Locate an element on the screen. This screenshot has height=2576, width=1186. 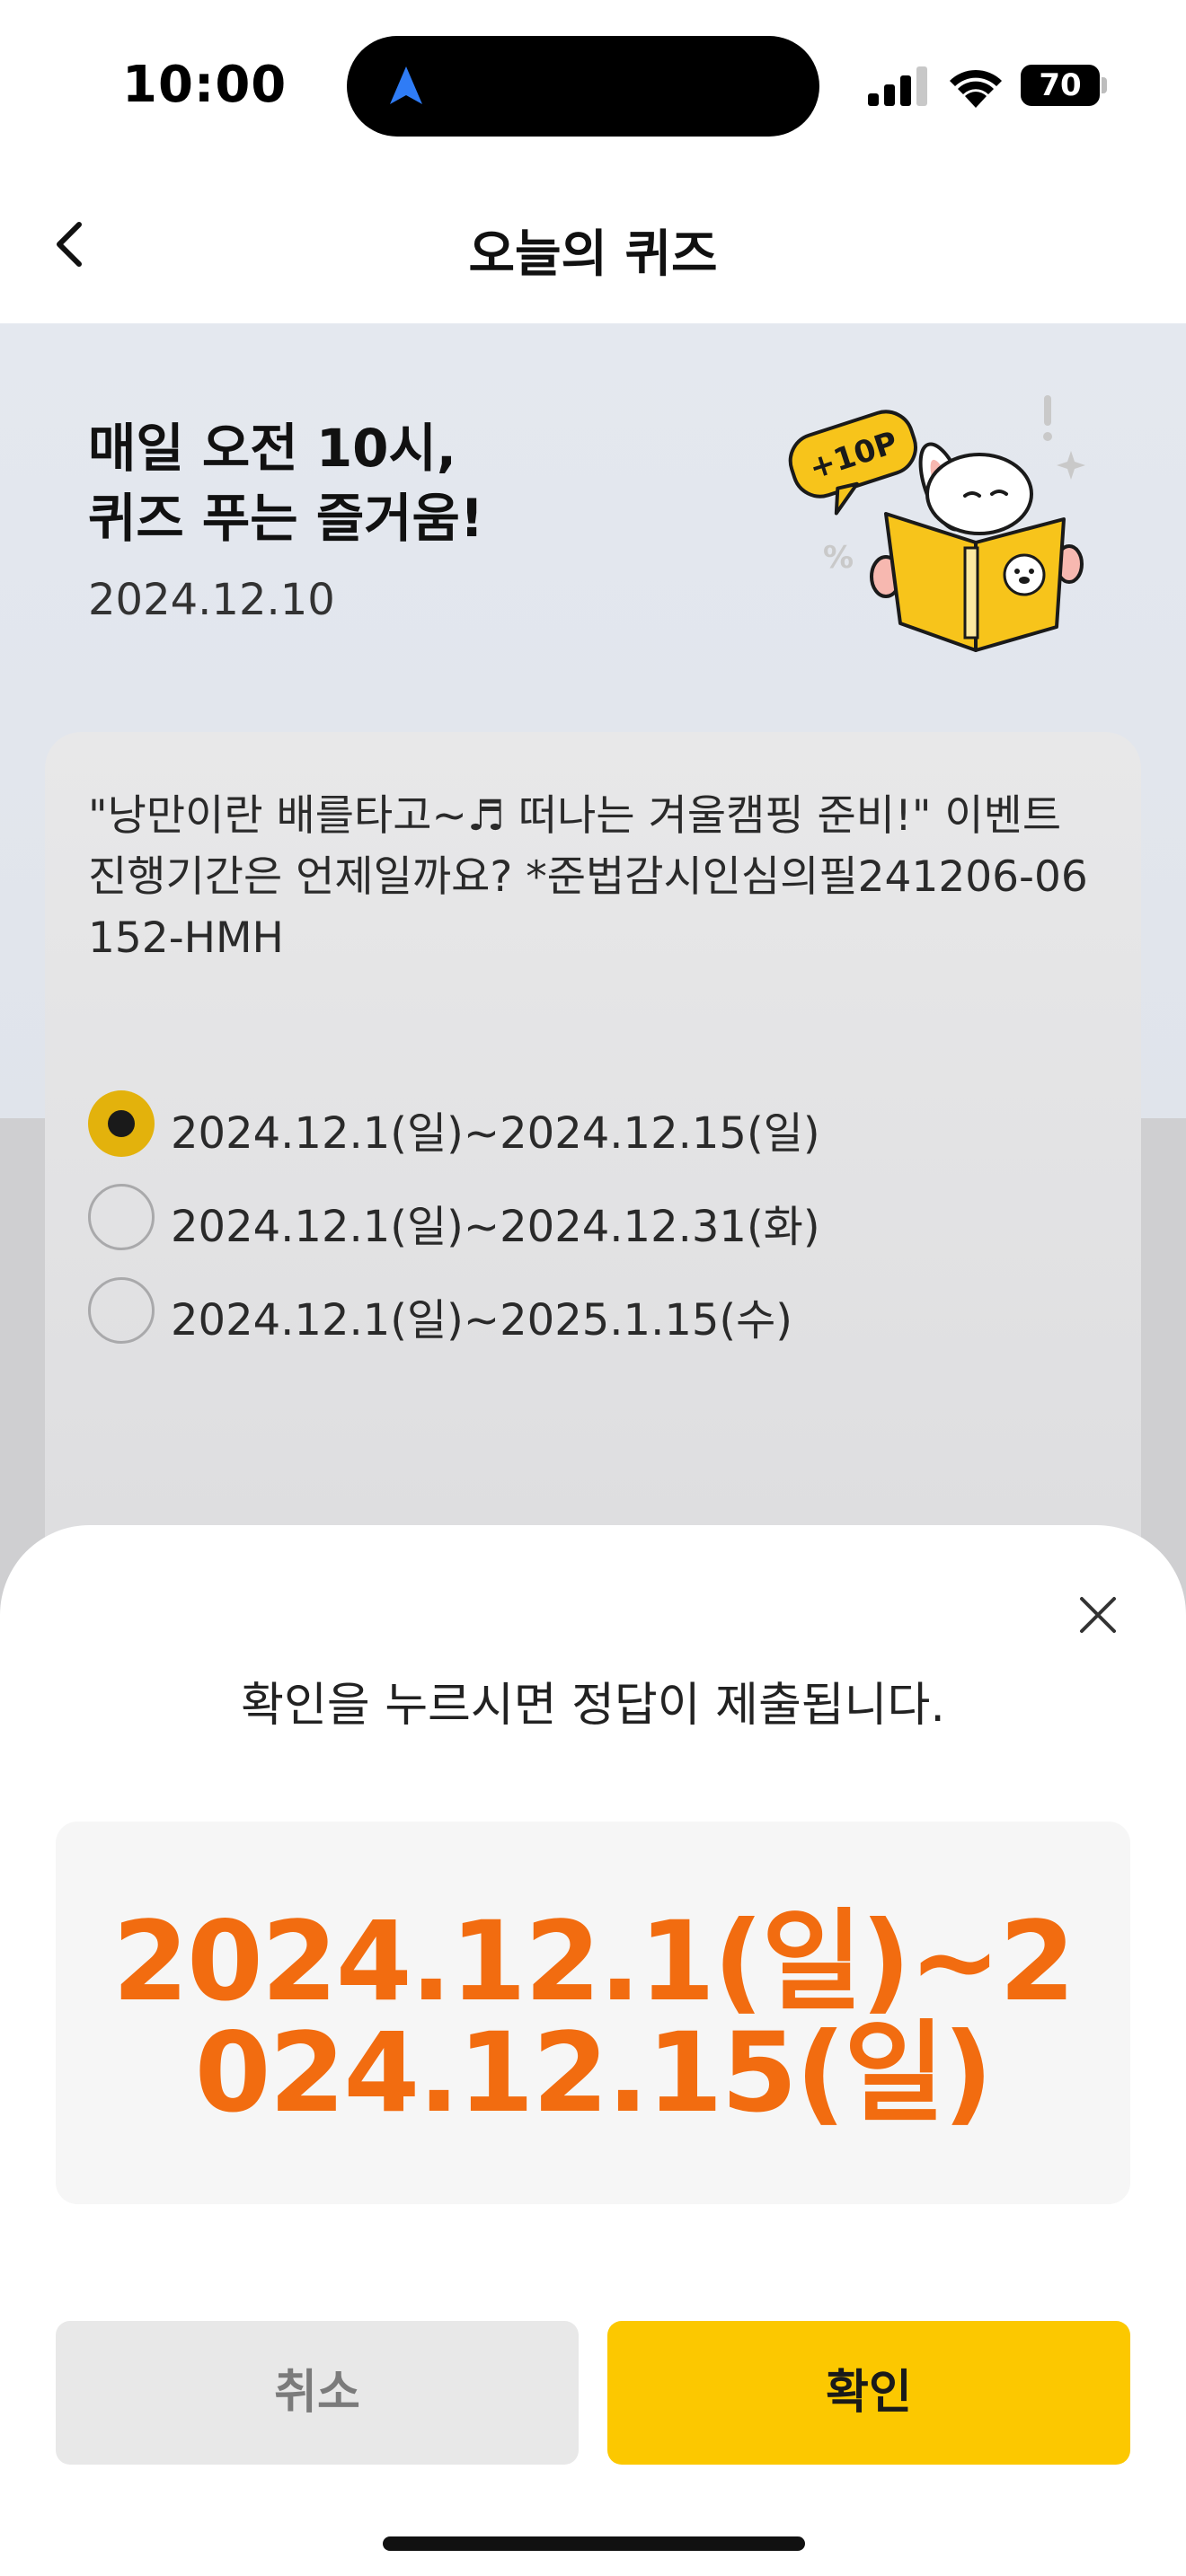
hero-title-line2: 퀴즈 푸는 즐거움! is located at coordinates (286, 518).